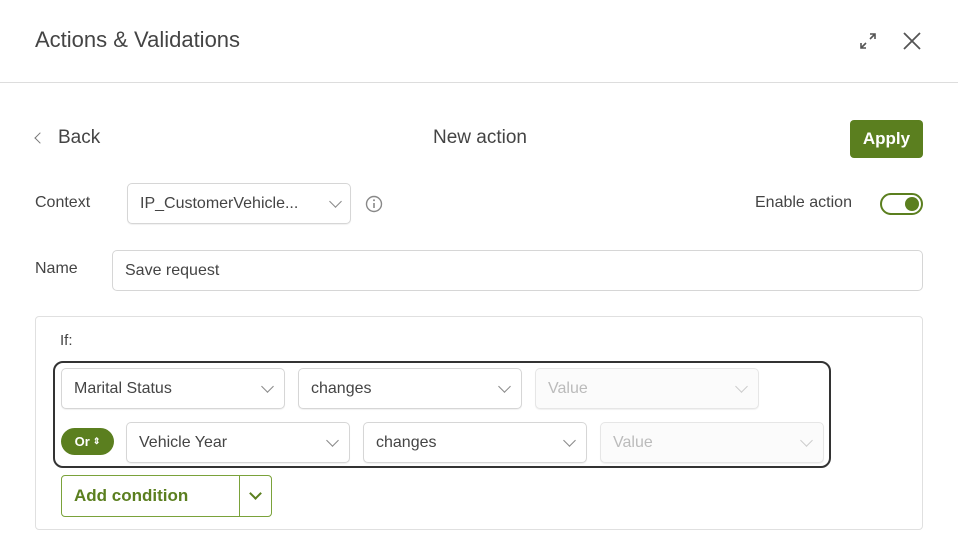  I want to click on or-connector-toggle: Or ⇕, so click(87, 441).